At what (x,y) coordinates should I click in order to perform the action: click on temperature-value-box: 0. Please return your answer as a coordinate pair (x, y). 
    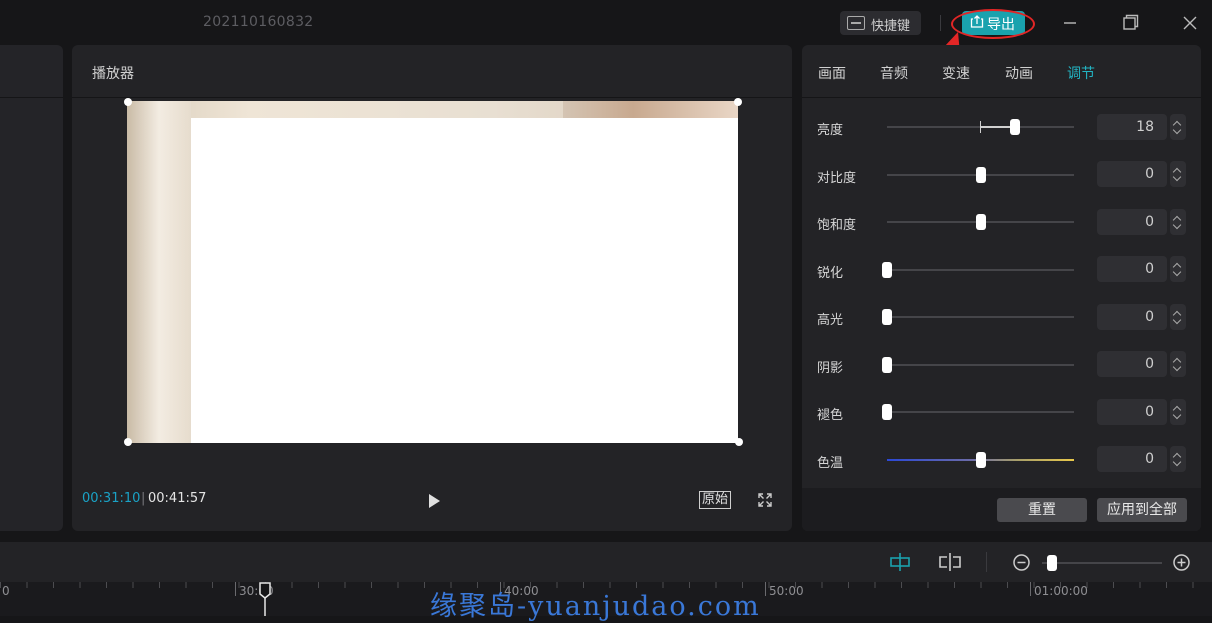
    Looking at the image, I should click on (1132, 459).